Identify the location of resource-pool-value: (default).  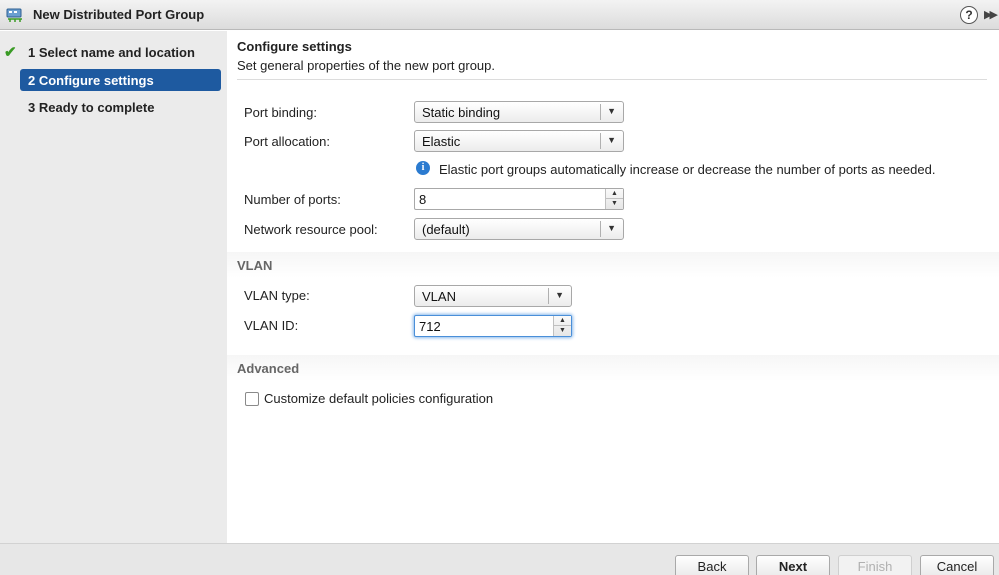
(446, 229).